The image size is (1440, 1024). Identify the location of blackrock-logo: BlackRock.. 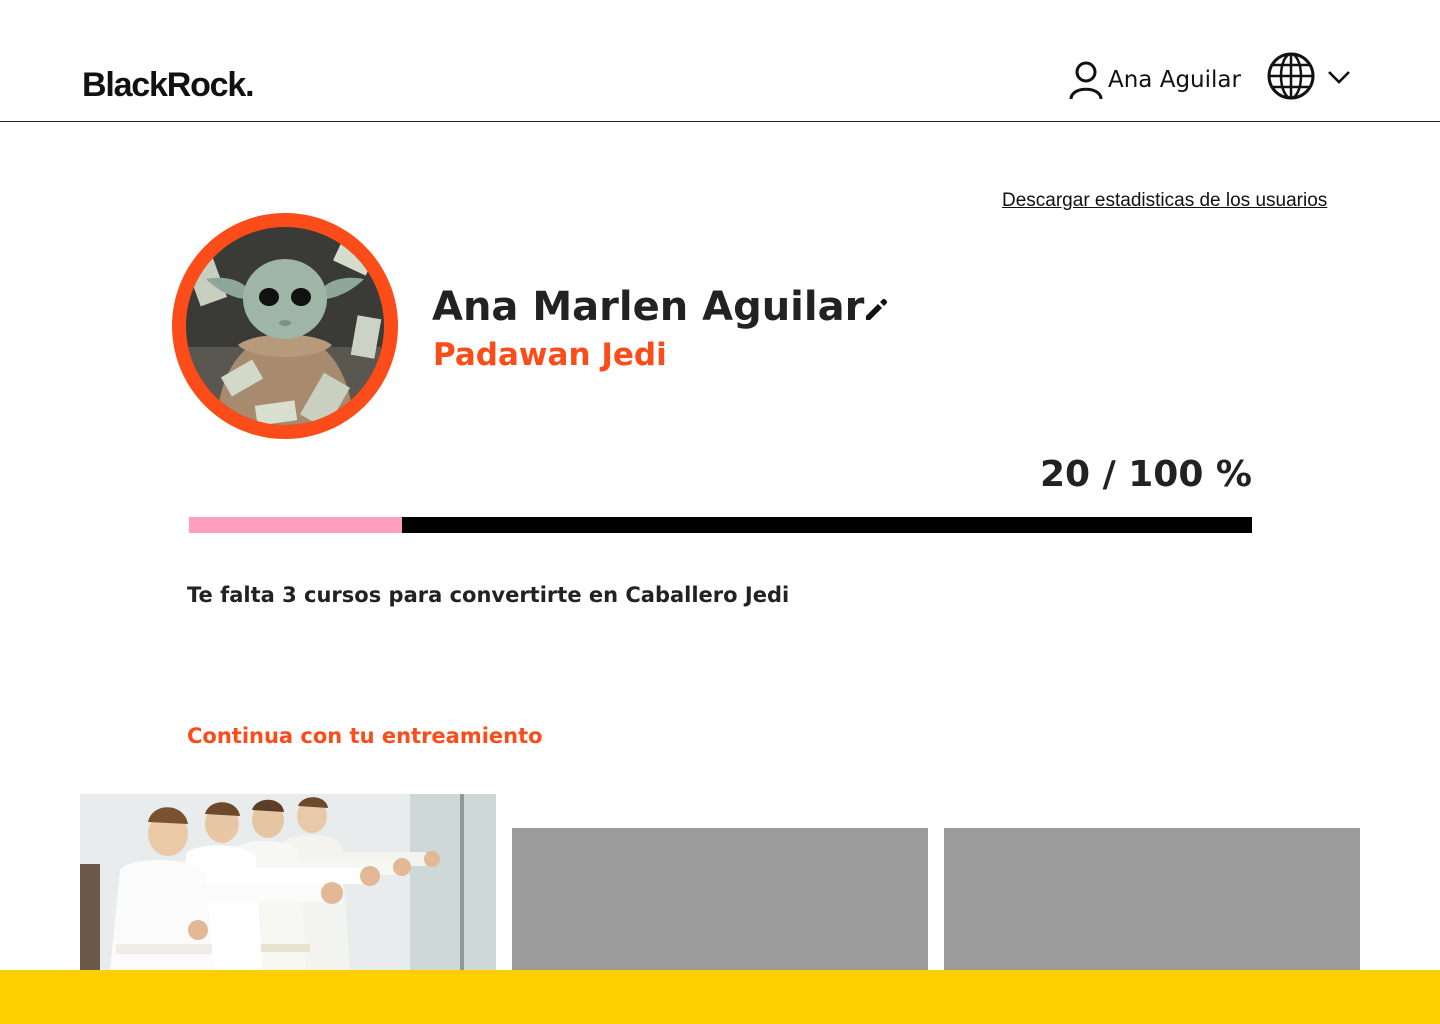
(168, 85).